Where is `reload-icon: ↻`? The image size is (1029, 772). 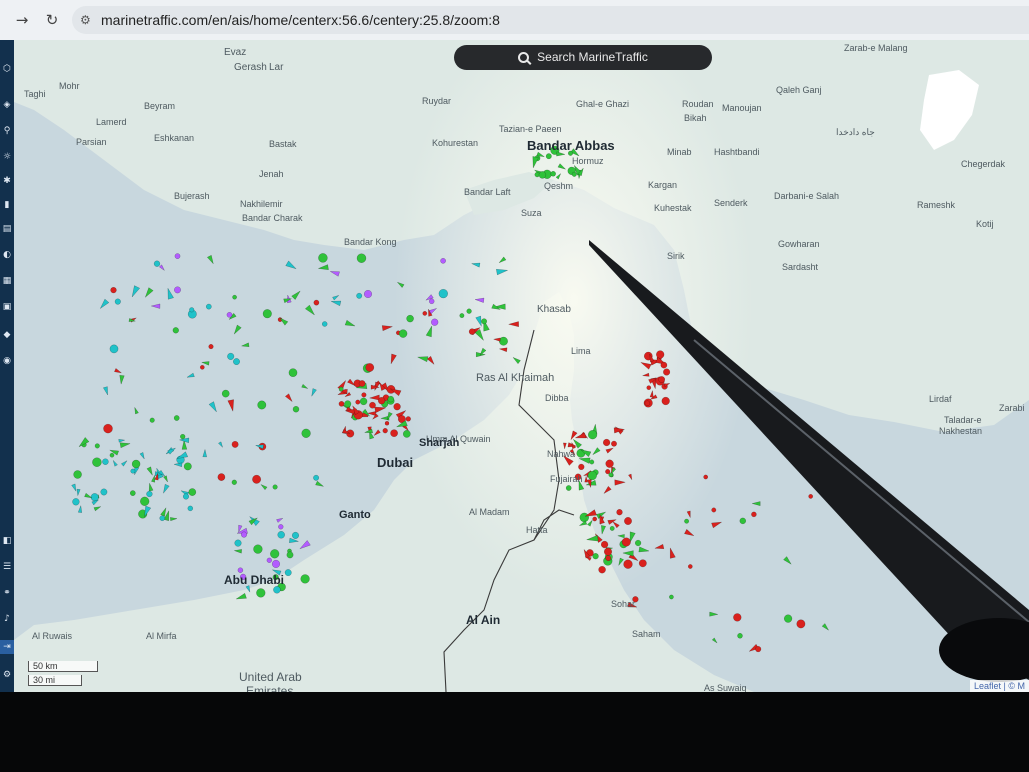
reload-icon: ↻ is located at coordinates (52, 20).